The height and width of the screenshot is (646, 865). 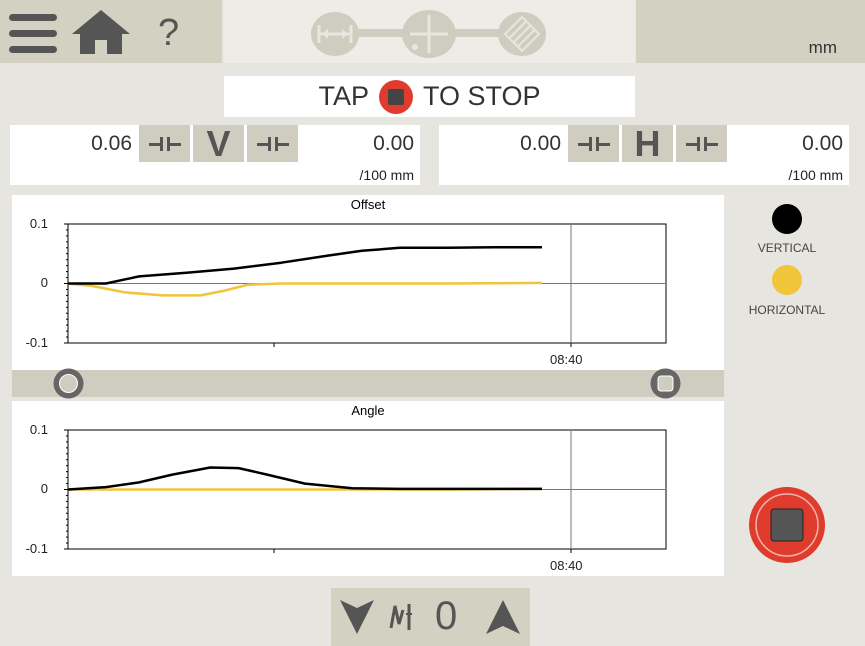 I want to click on horizontal-panel: 0.00 H 0.00 /100 mm, so click(x=644, y=154).